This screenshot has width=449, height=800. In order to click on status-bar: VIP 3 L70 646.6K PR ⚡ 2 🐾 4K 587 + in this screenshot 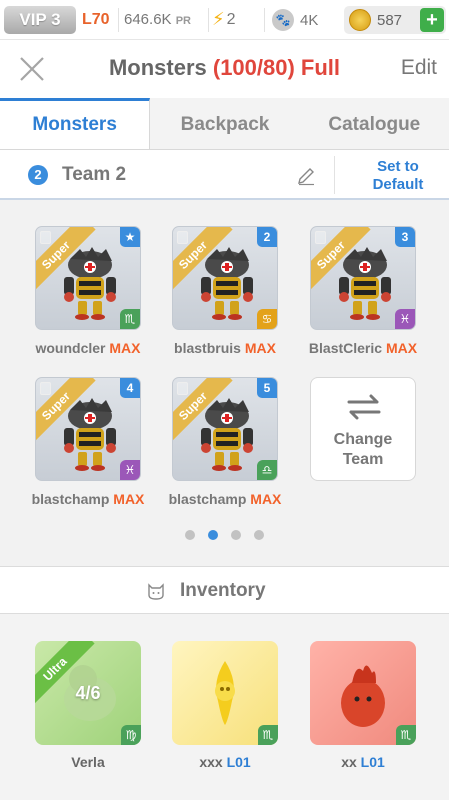, I will do `click(224, 20)`.